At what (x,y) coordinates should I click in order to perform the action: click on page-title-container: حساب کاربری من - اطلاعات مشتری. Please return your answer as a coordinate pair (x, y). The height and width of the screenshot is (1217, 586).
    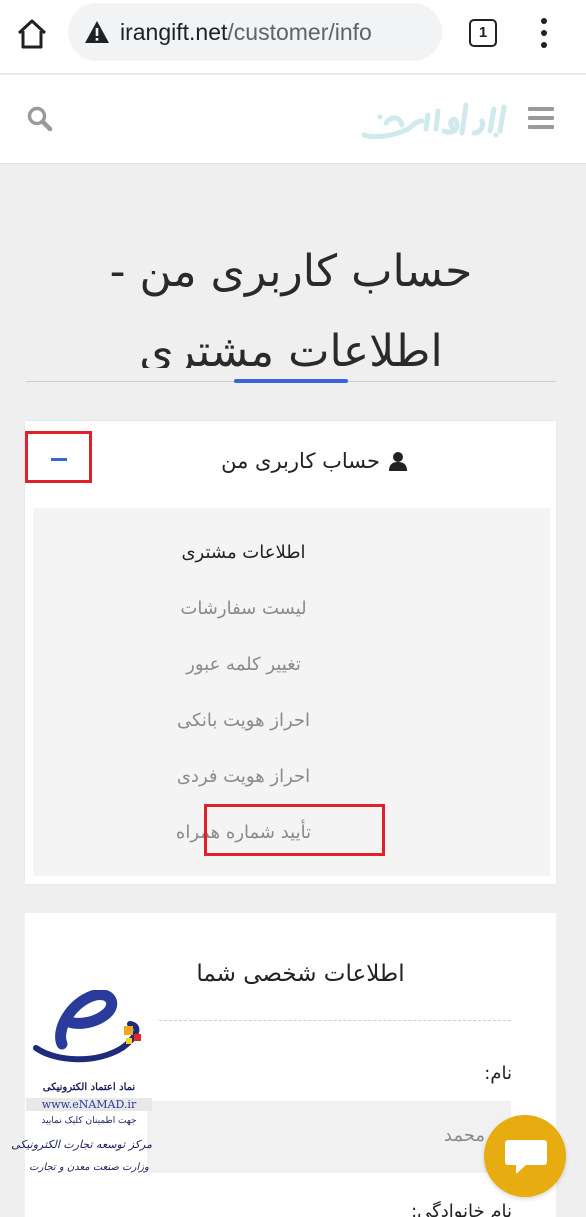
    Looking at the image, I should click on (291, 300).